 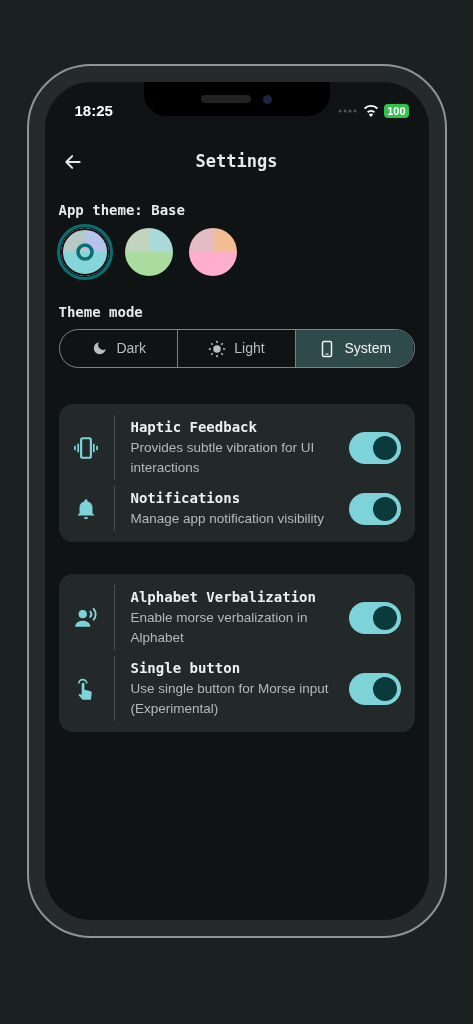 I want to click on setting-title: Alphabet Verbalization, so click(x=223, y=597).